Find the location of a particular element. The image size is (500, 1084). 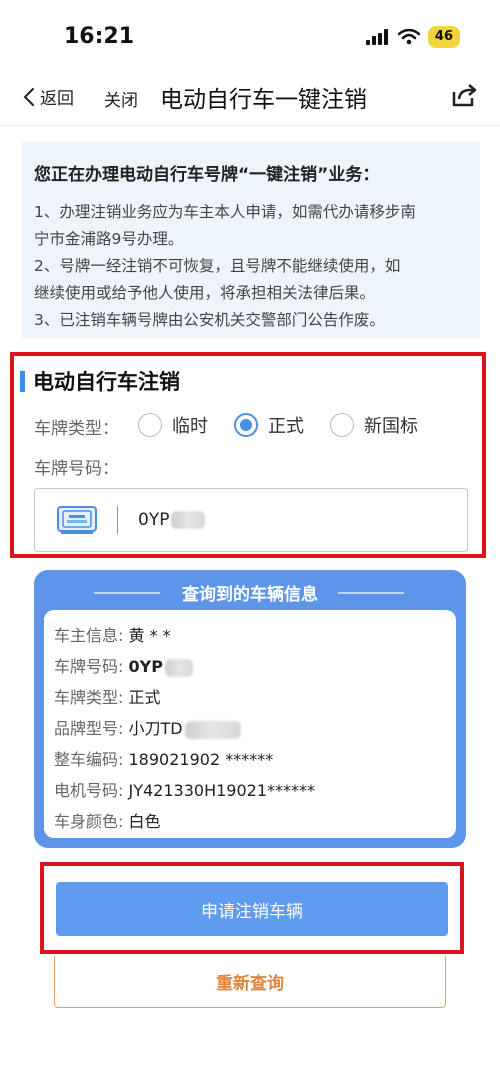

page-title: 电动自行车一键注销 is located at coordinates (263, 100).